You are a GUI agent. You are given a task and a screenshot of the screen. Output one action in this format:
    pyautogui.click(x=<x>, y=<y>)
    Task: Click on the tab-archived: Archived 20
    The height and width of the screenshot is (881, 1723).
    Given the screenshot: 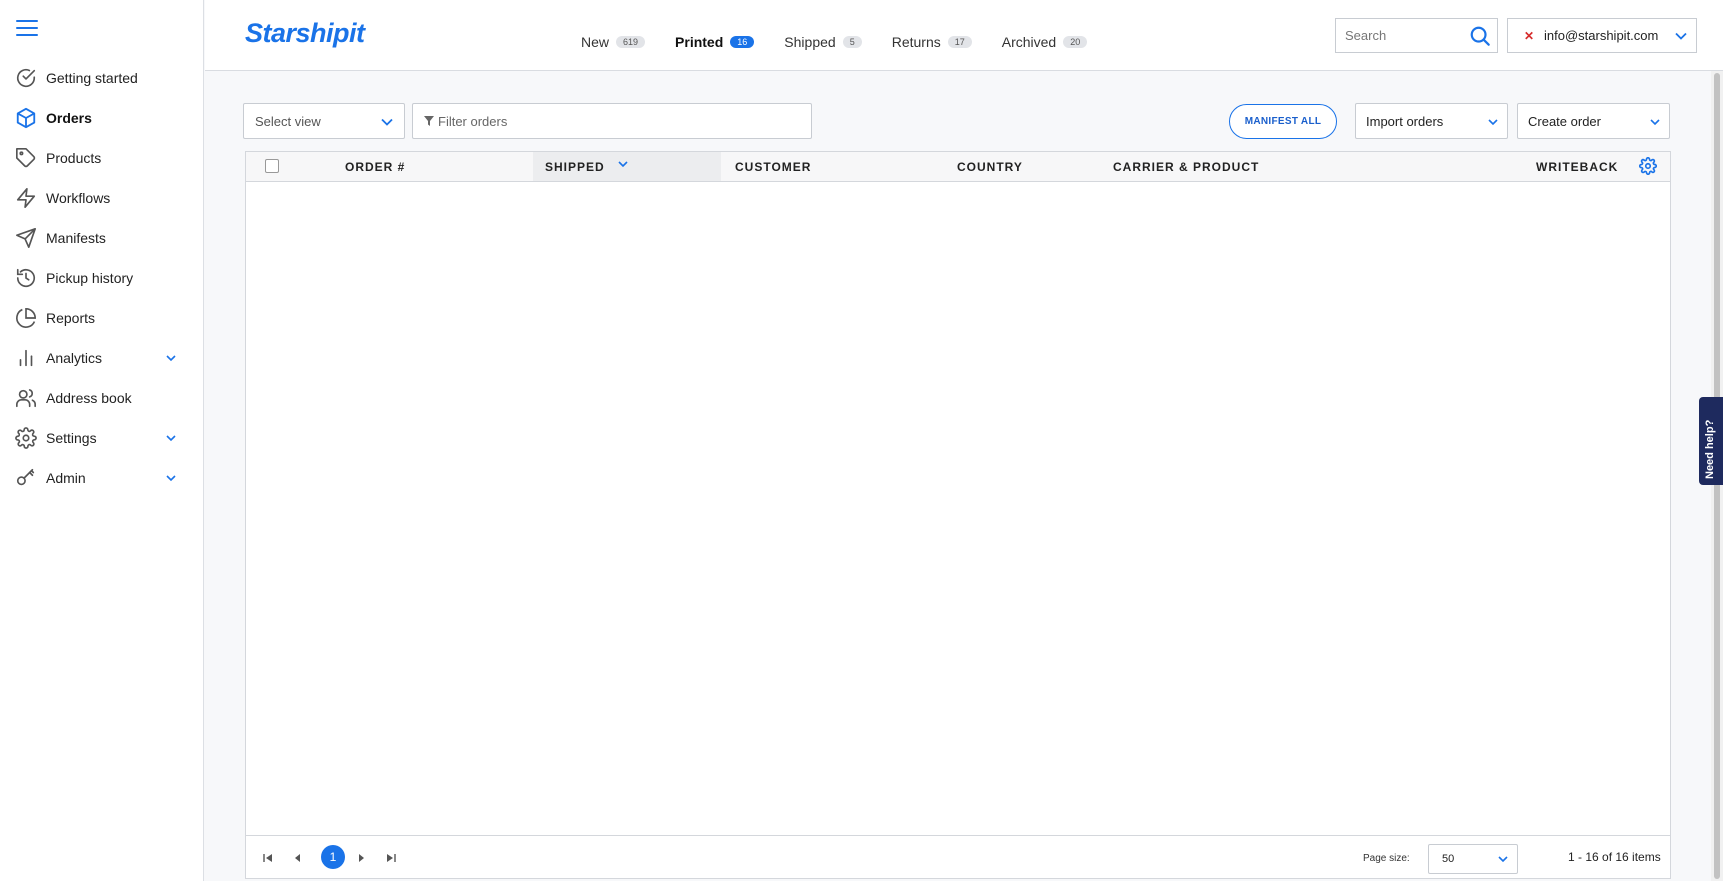 What is the action you would take?
    pyautogui.click(x=1044, y=42)
    